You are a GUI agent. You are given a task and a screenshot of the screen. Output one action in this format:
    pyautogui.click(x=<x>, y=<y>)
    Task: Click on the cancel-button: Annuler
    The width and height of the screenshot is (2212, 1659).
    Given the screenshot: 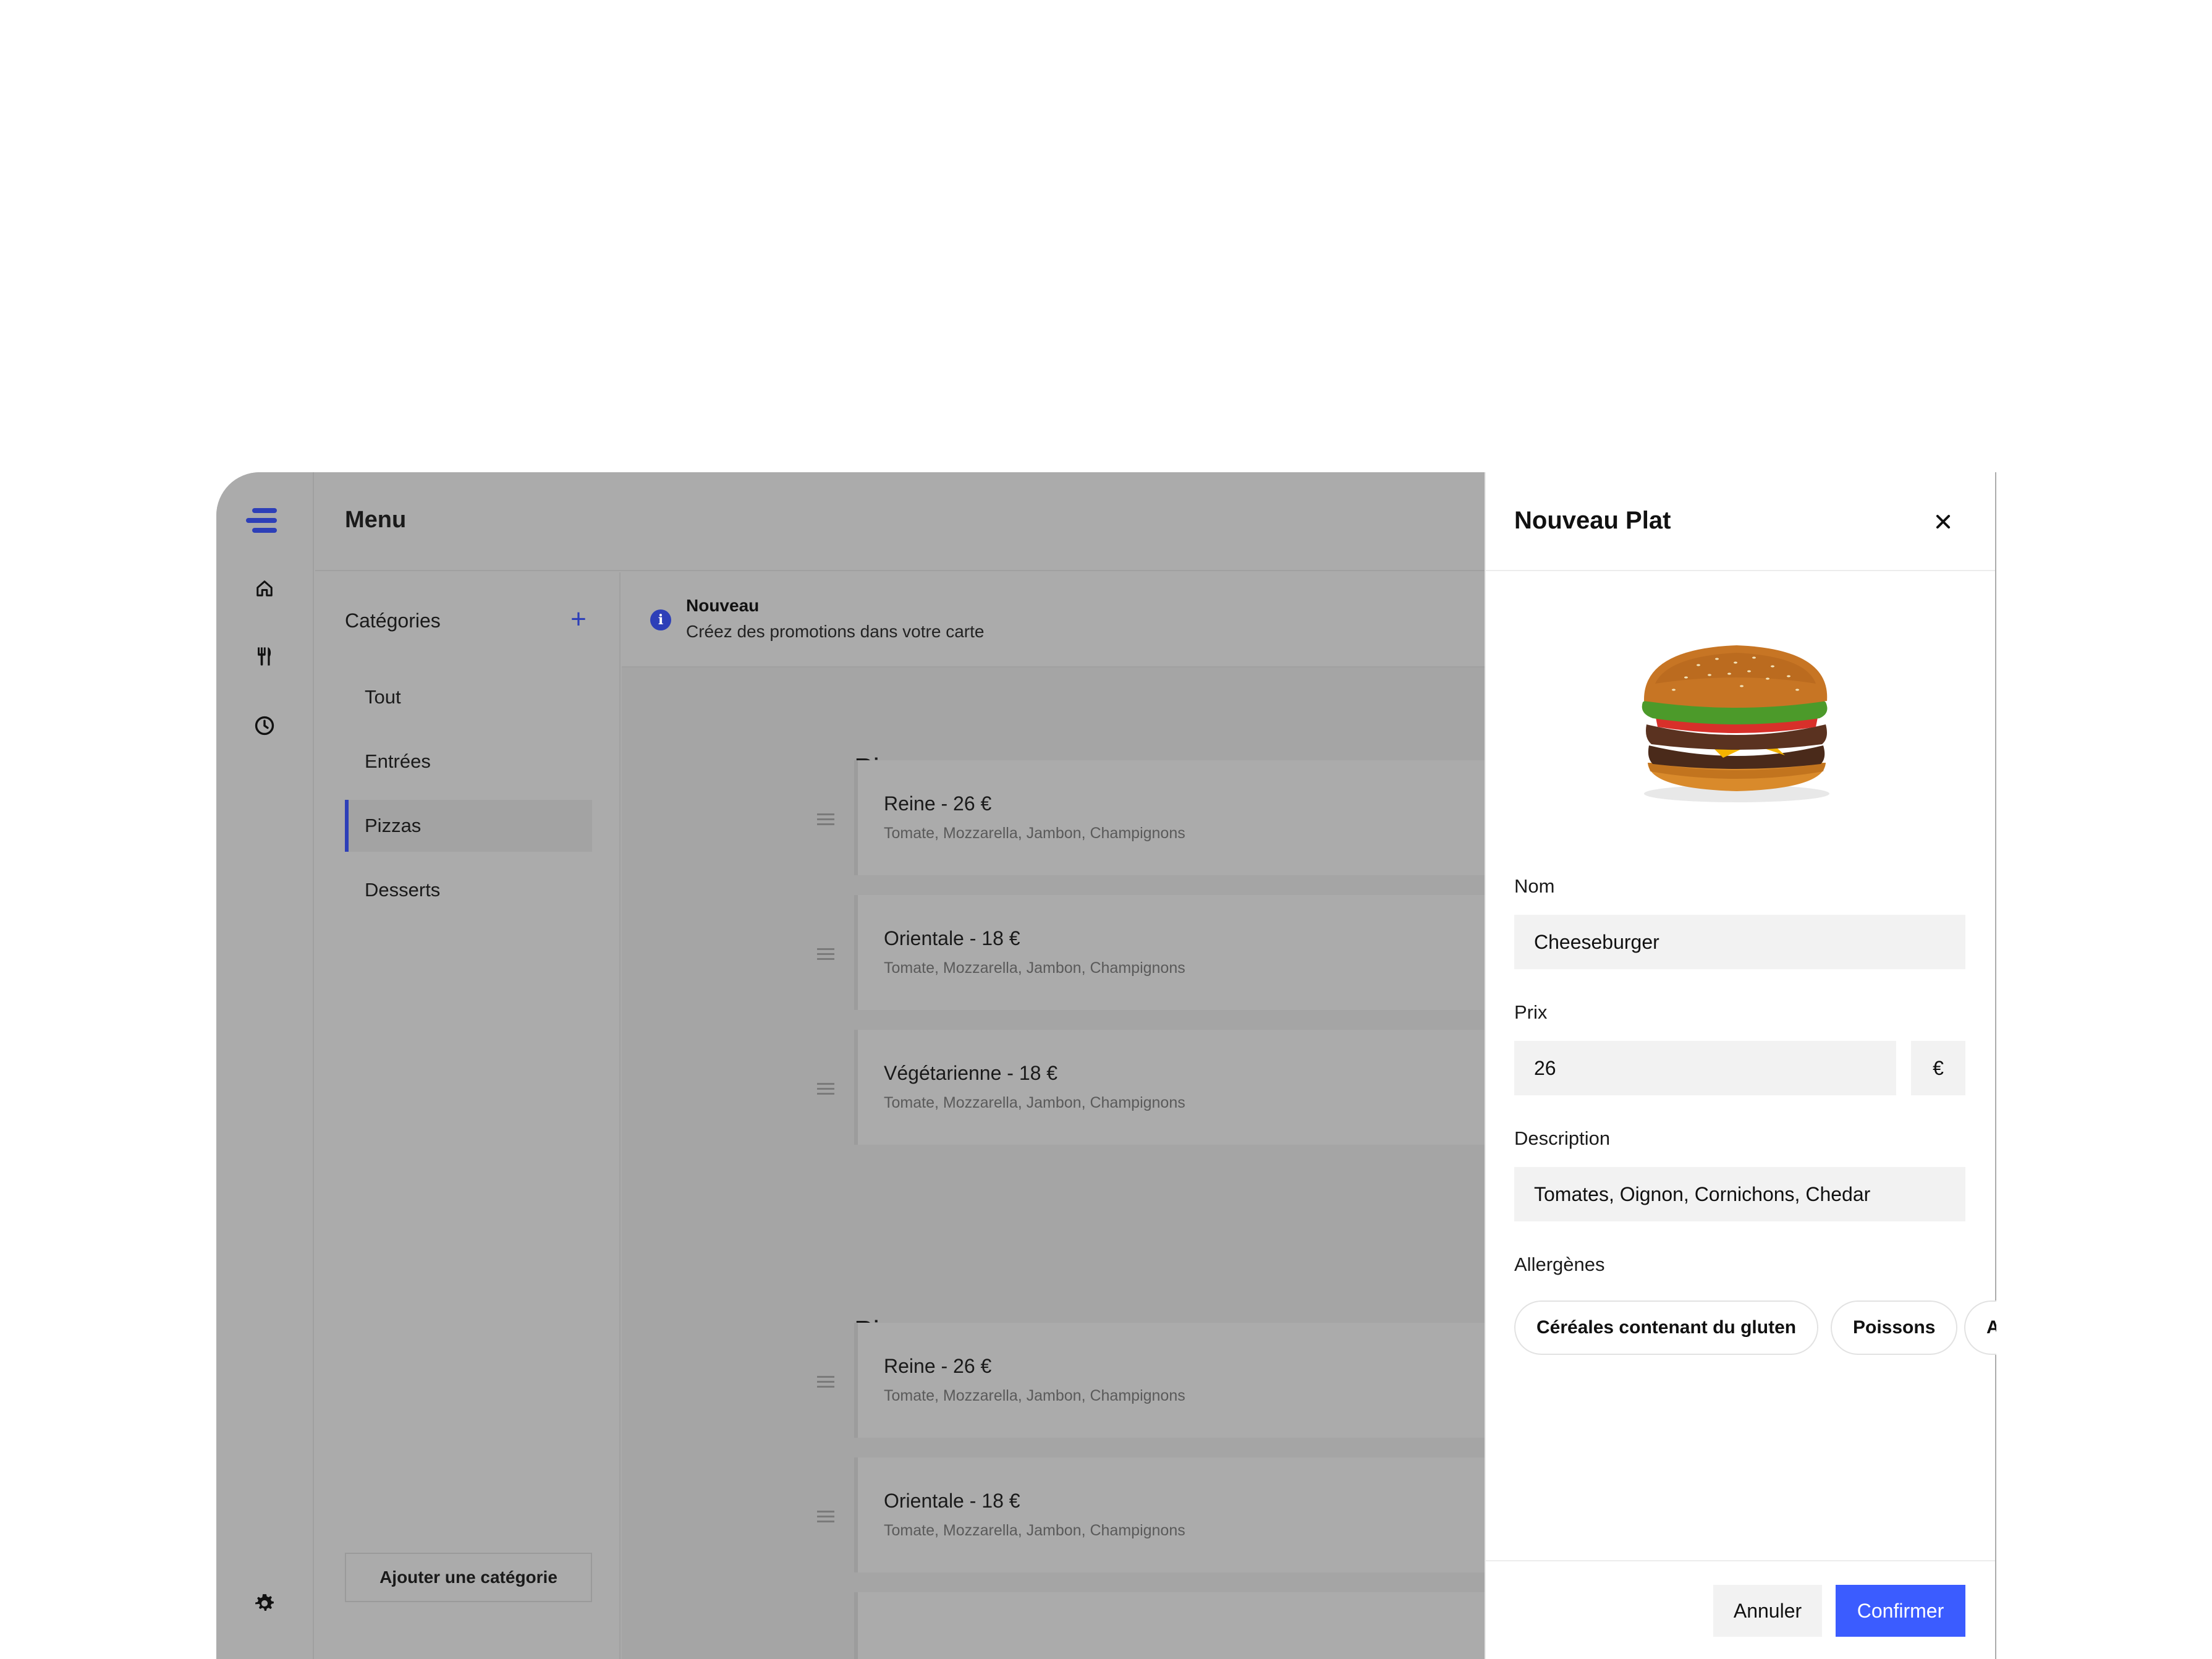 What is the action you would take?
    pyautogui.click(x=1768, y=1611)
    